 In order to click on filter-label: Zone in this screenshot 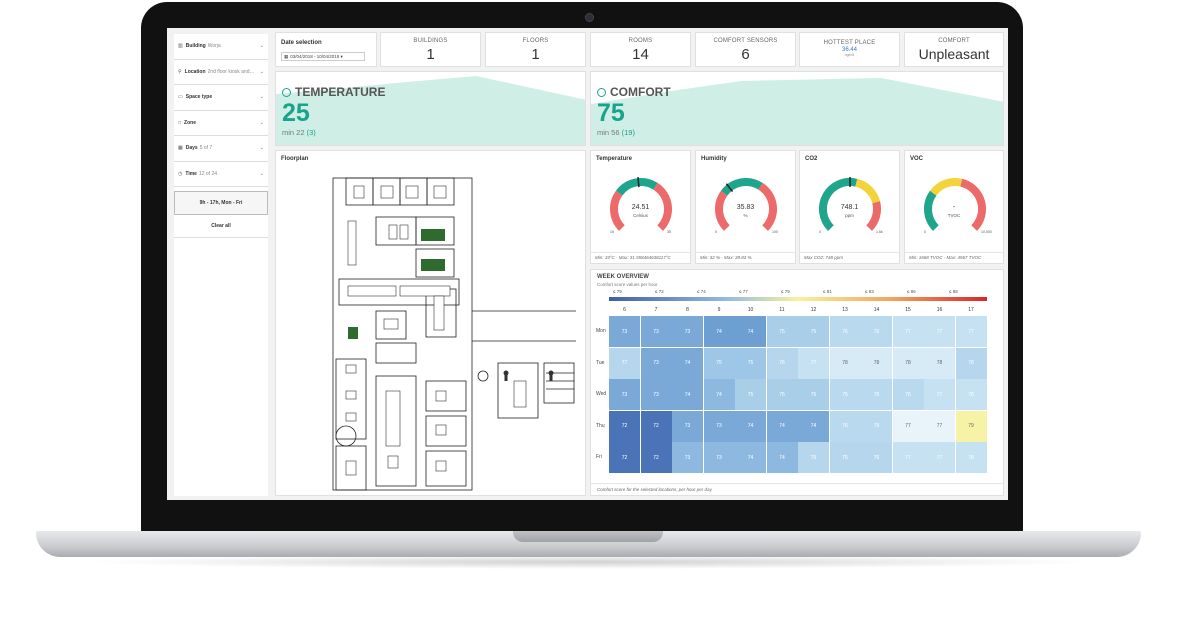, I will do `click(190, 122)`.